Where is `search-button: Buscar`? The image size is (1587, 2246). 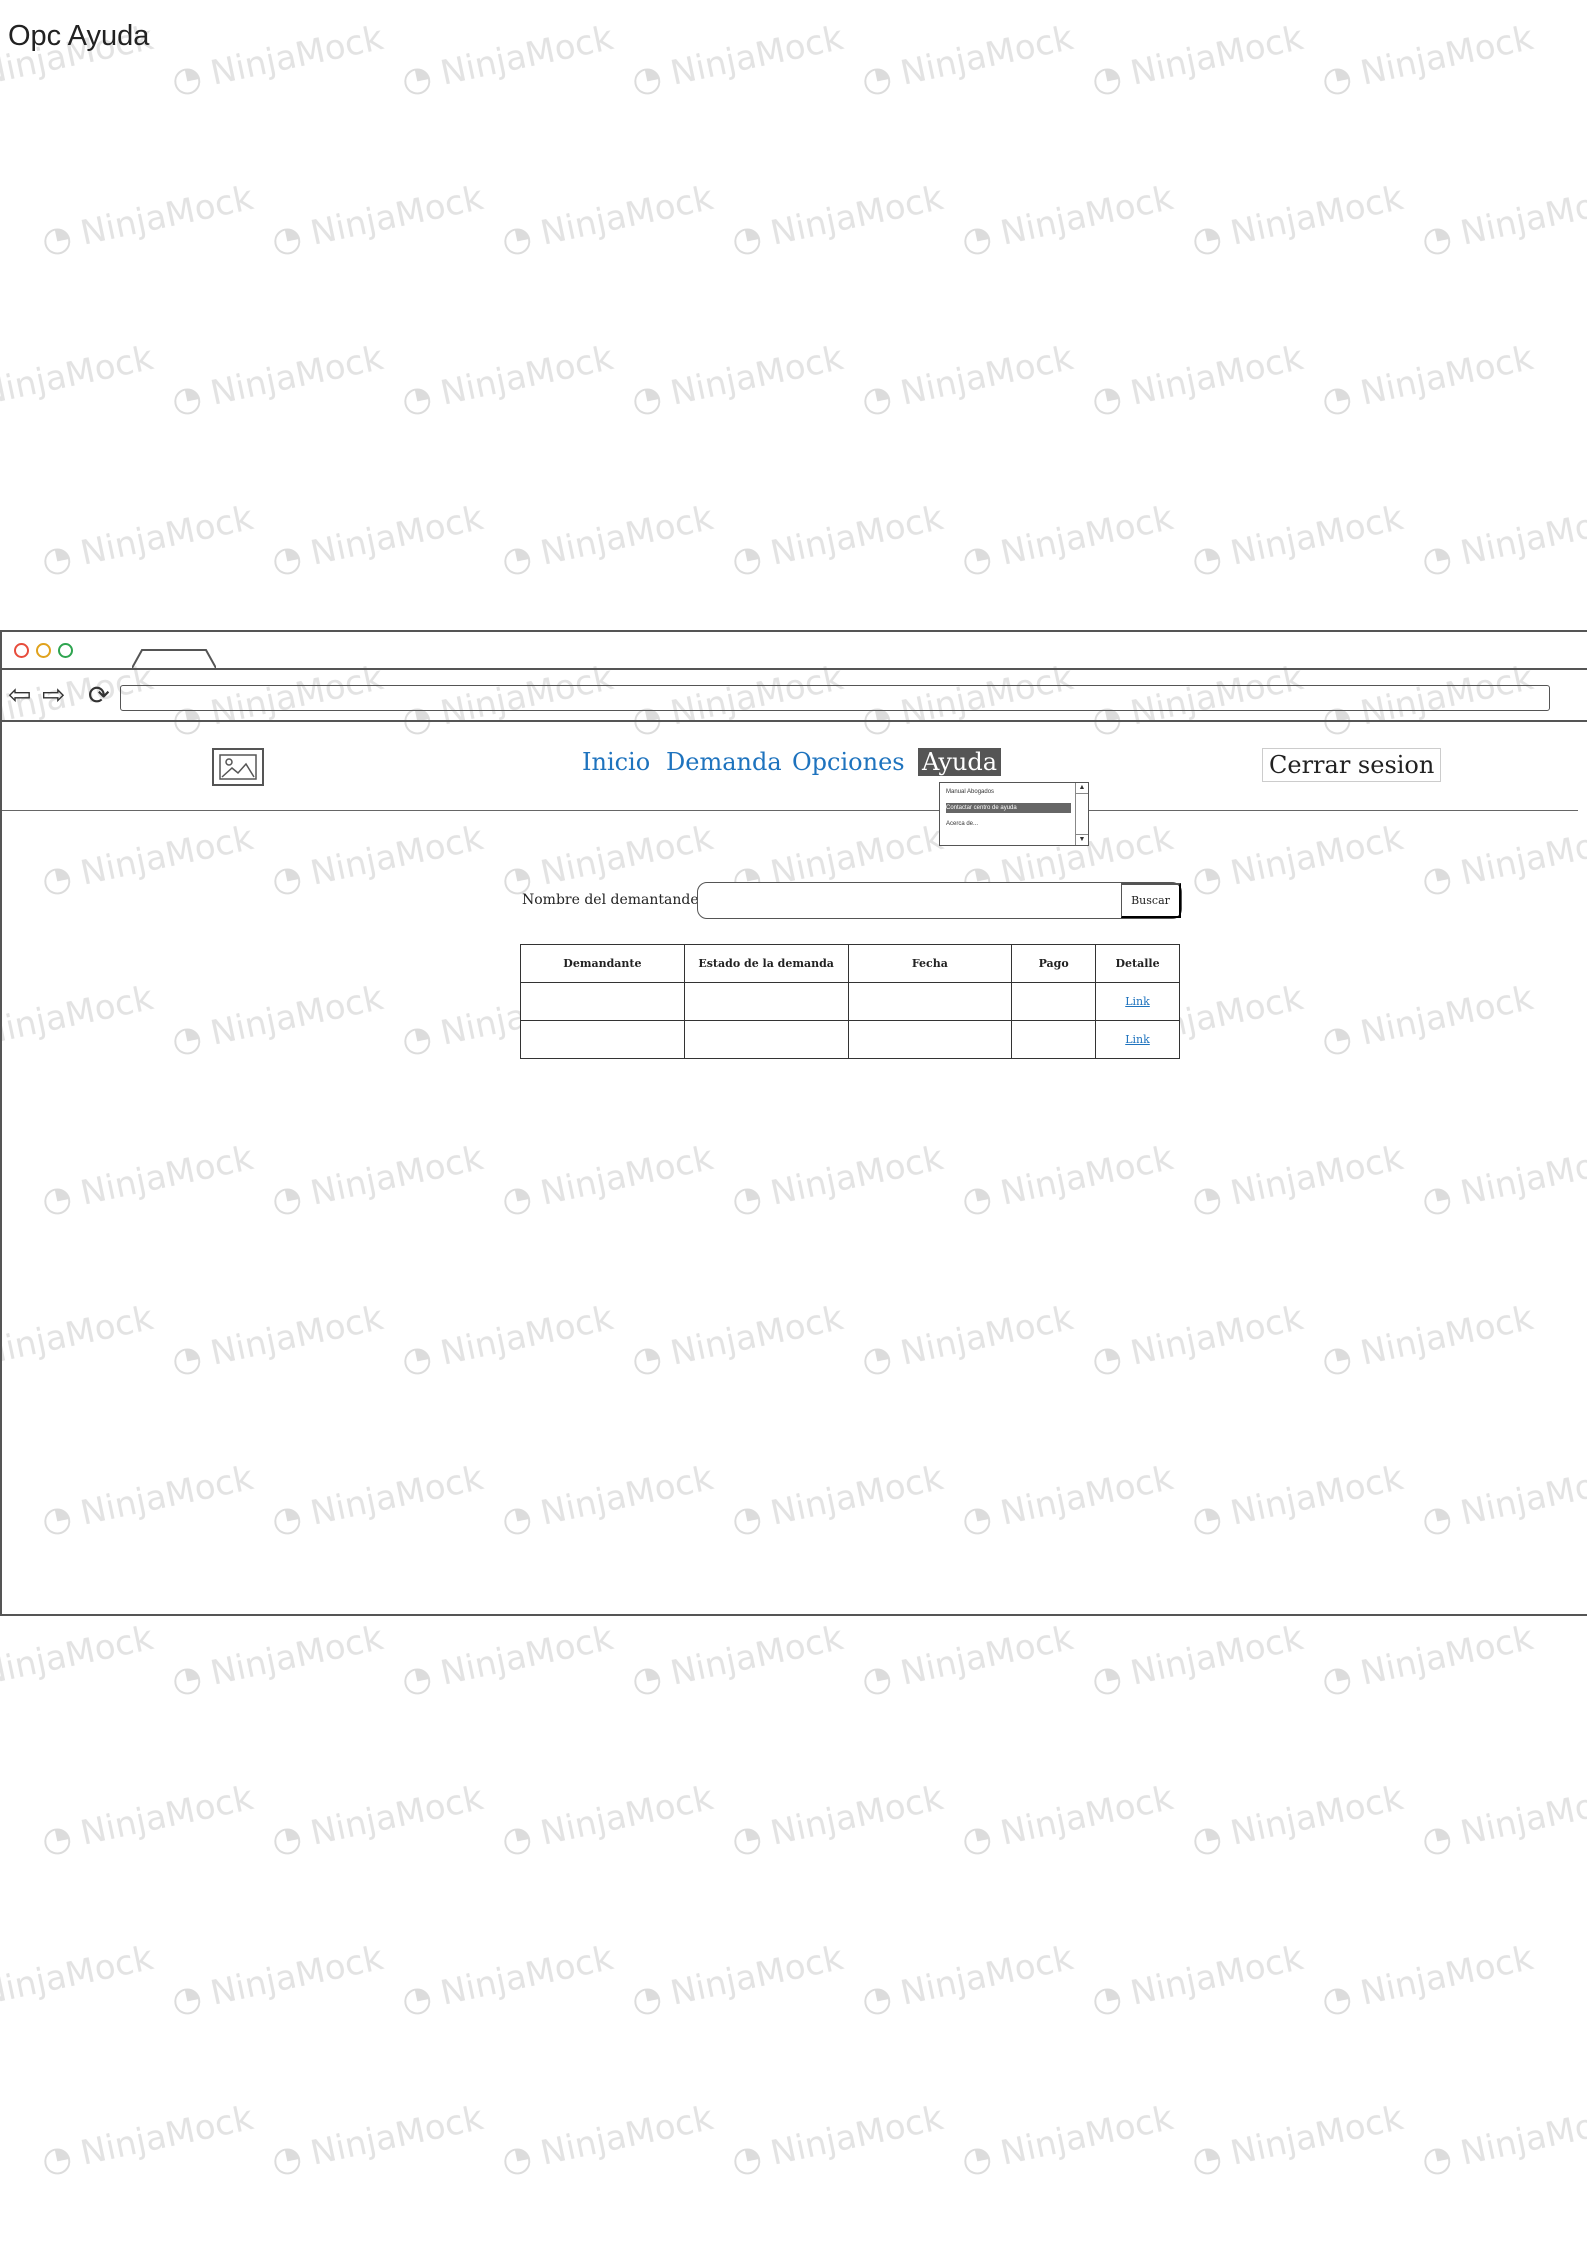 search-button: Buscar is located at coordinates (1151, 900).